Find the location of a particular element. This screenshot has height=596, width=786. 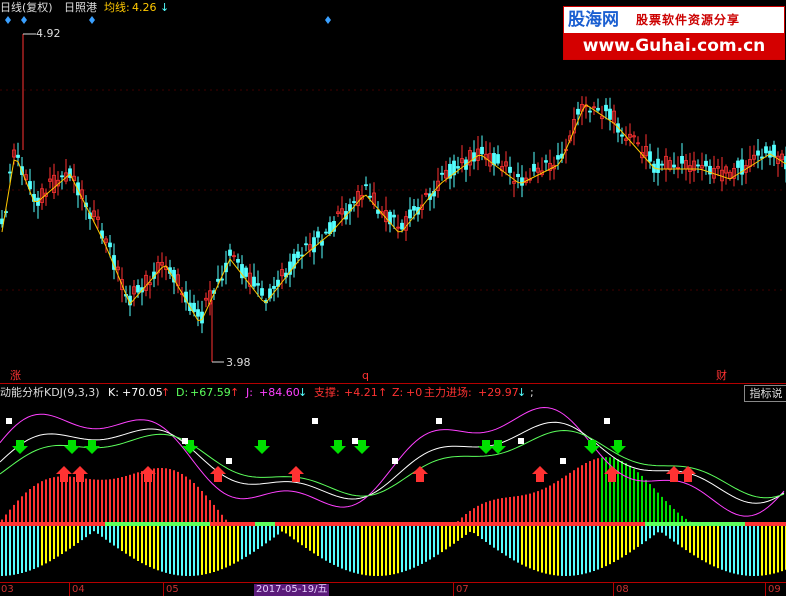

x-tick: 09 is located at coordinates (774, 590).